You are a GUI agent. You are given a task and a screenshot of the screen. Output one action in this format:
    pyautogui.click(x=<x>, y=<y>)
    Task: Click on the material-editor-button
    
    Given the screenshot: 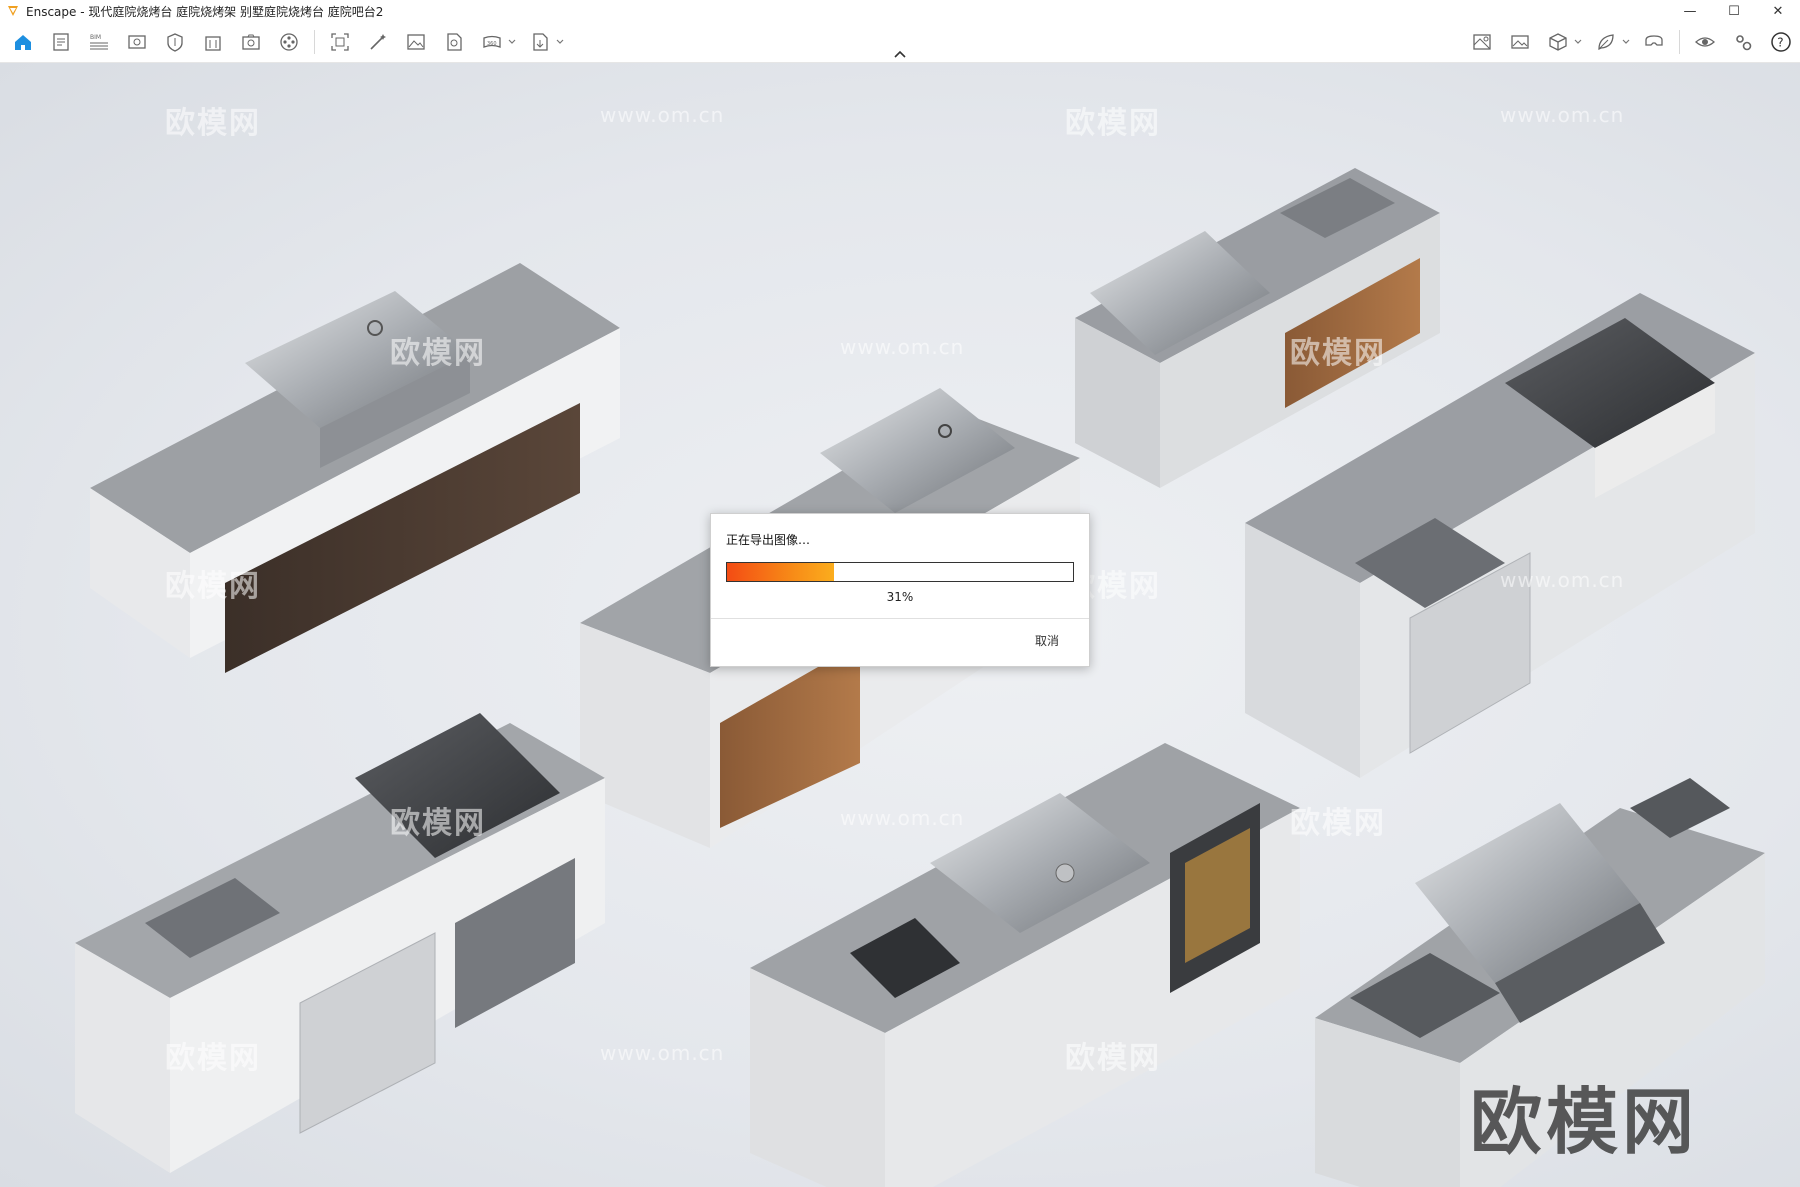 What is the action you would take?
    pyautogui.click(x=1606, y=42)
    